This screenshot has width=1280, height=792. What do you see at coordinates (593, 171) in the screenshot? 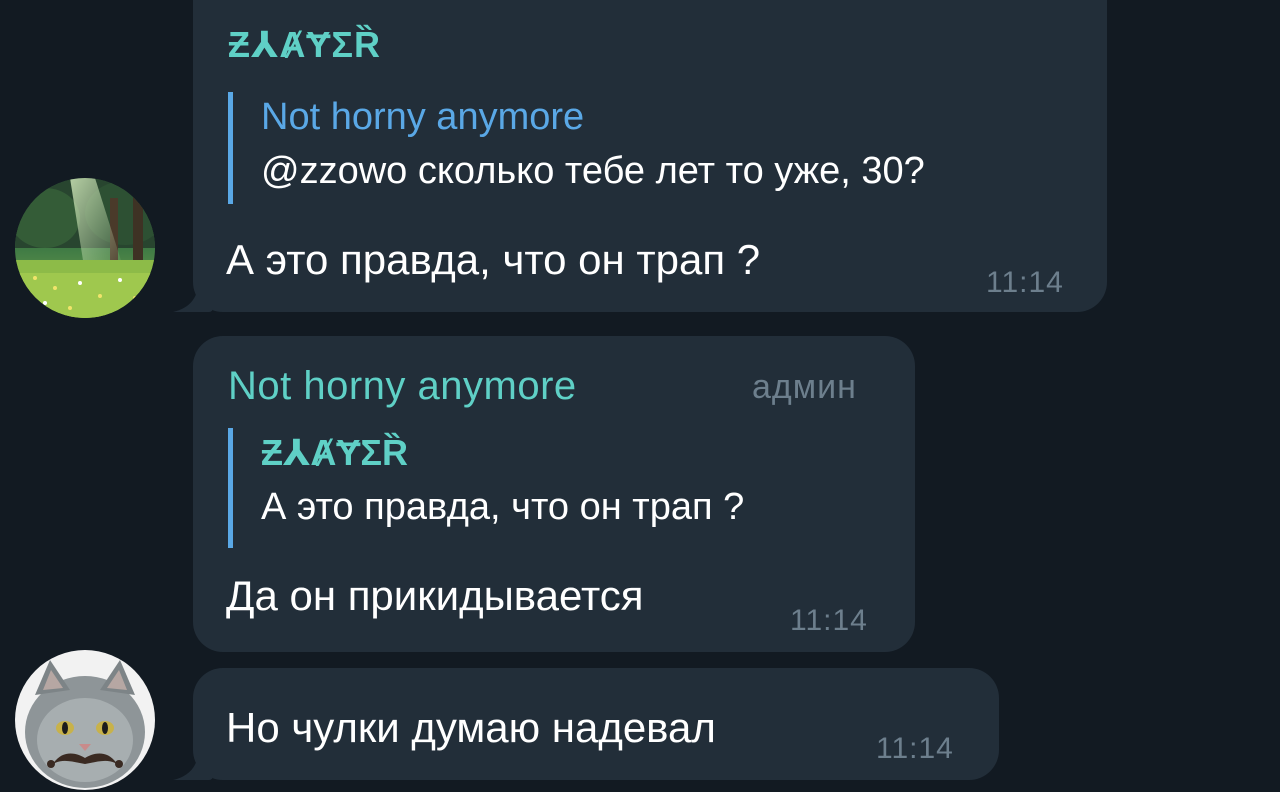
I see `reply-text: @zzowo сколько тебе лет то уже, 30?` at bounding box center [593, 171].